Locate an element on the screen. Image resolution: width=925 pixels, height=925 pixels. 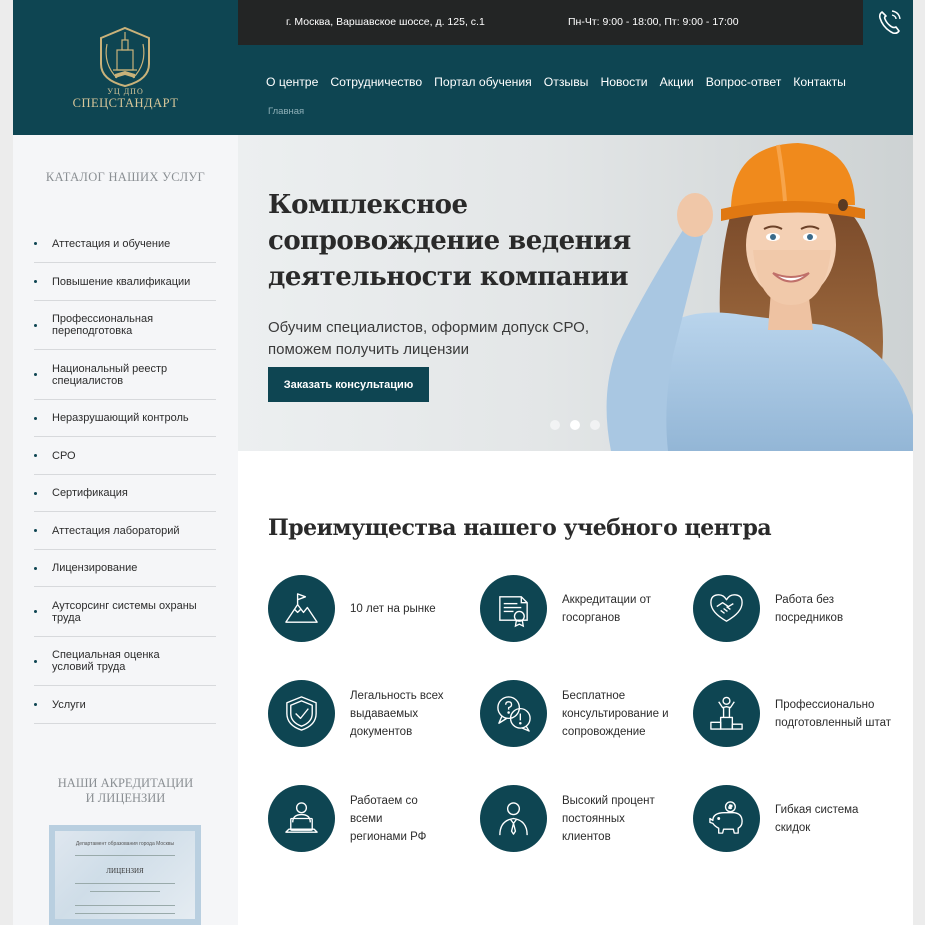
catalog-title: КАТАЛОГ НАШИХ УСЛУГ is located at coordinates (125, 177).